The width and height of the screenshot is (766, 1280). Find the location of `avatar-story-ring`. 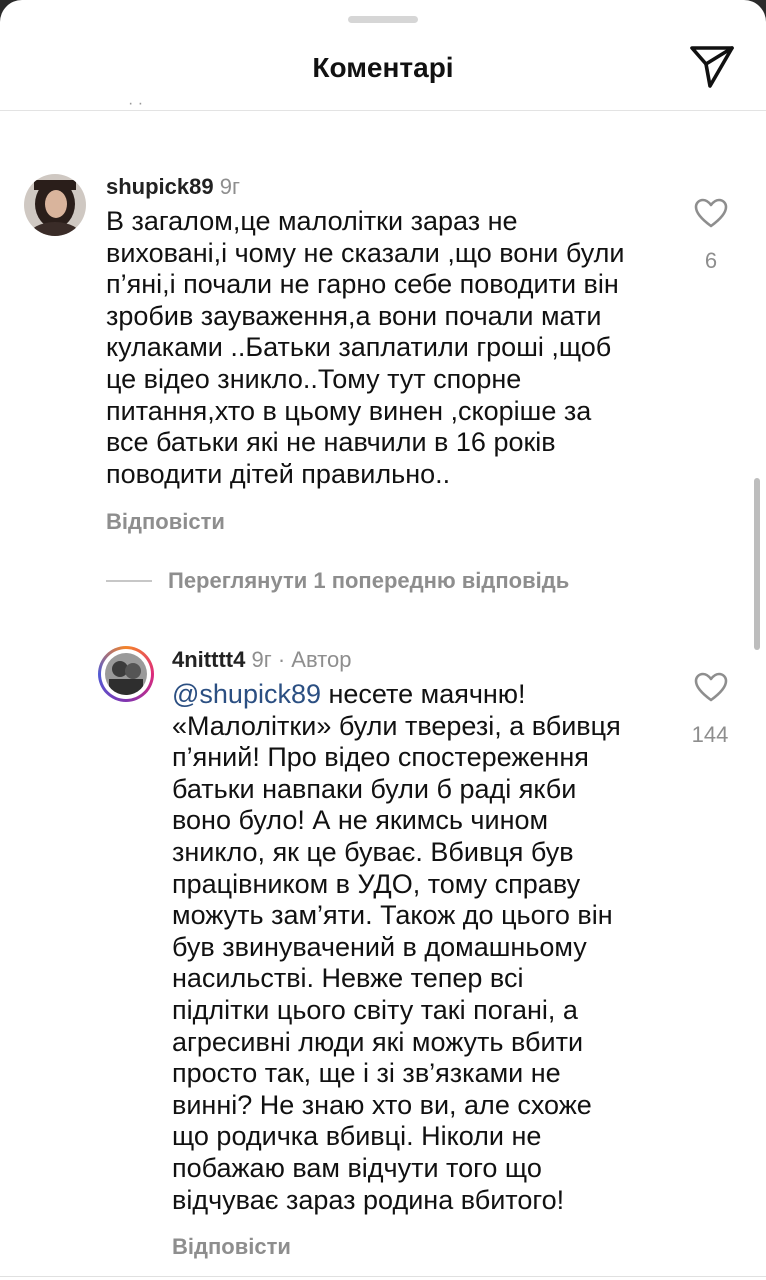

avatar-story-ring is located at coordinates (126, 674).